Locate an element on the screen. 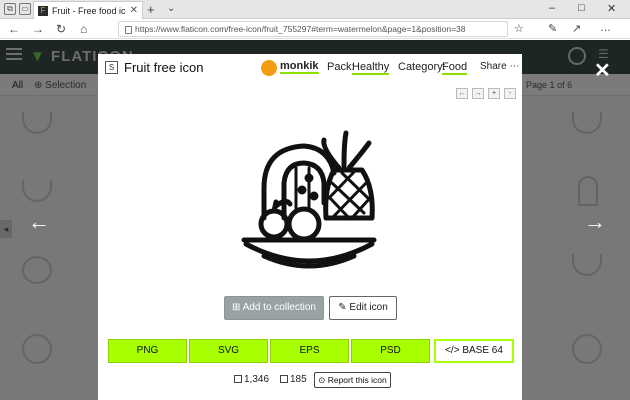  download-eps-button: EPS is located at coordinates (309, 351).